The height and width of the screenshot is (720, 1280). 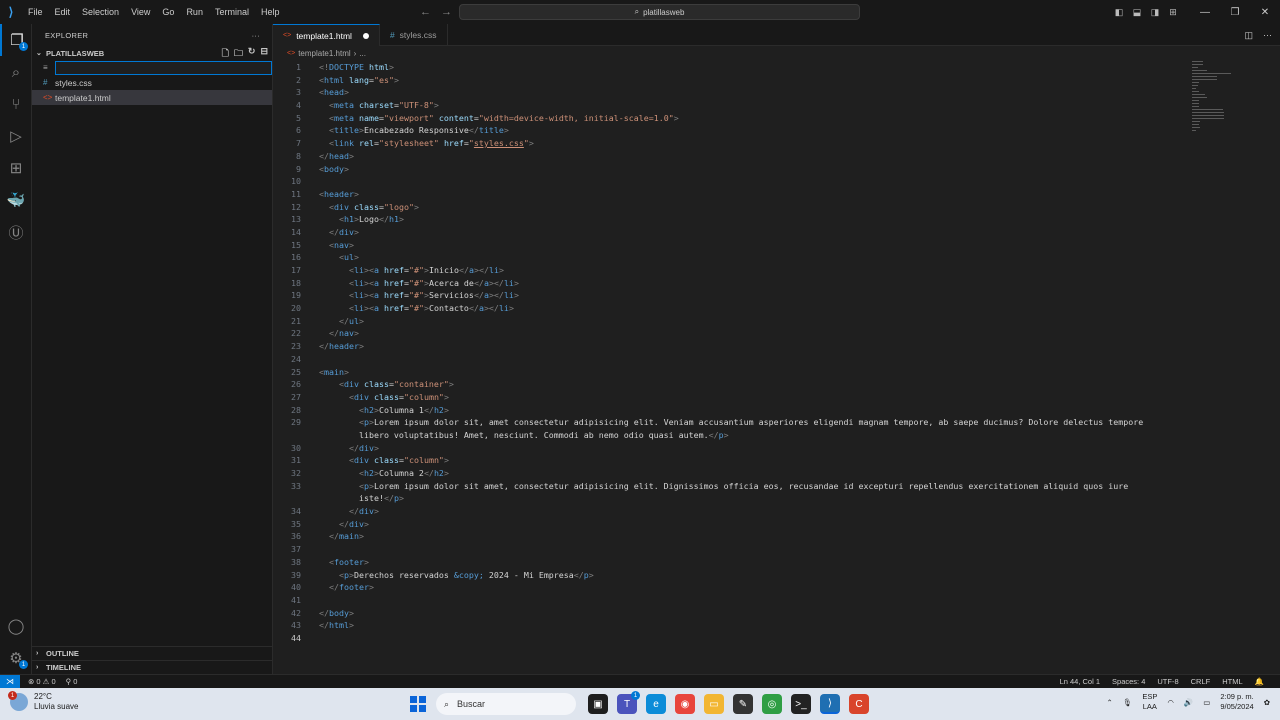 What do you see at coordinates (773, 536) in the screenshot?
I see `code-line: 36 </main>` at bounding box center [773, 536].